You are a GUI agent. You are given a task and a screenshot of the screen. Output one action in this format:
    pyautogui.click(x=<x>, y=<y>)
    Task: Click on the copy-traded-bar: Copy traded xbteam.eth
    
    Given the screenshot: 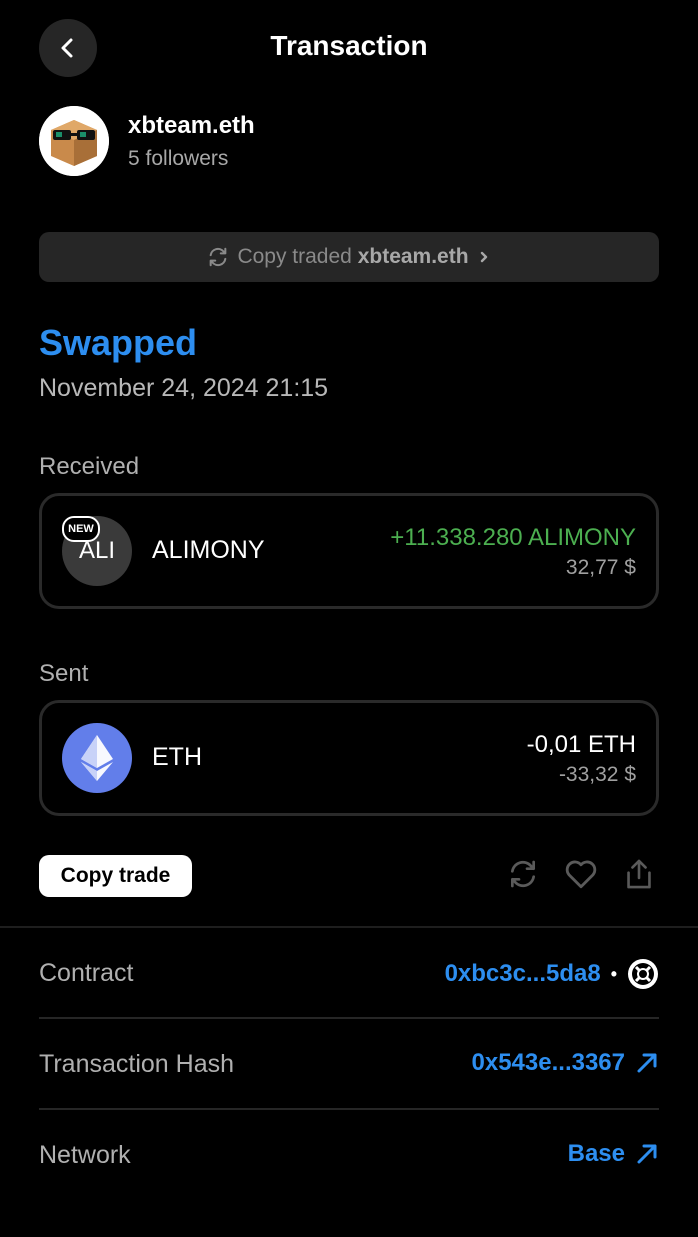 What is the action you would take?
    pyautogui.click(x=349, y=257)
    